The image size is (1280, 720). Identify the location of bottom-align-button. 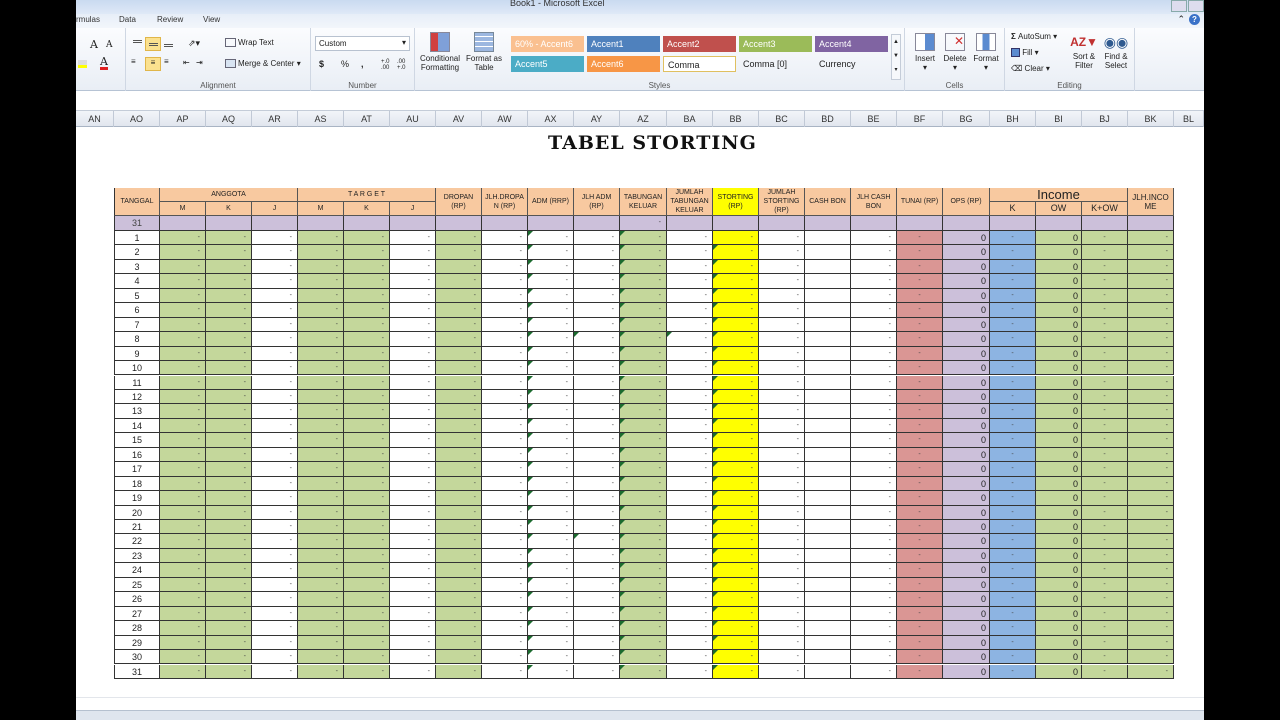
(169, 44).